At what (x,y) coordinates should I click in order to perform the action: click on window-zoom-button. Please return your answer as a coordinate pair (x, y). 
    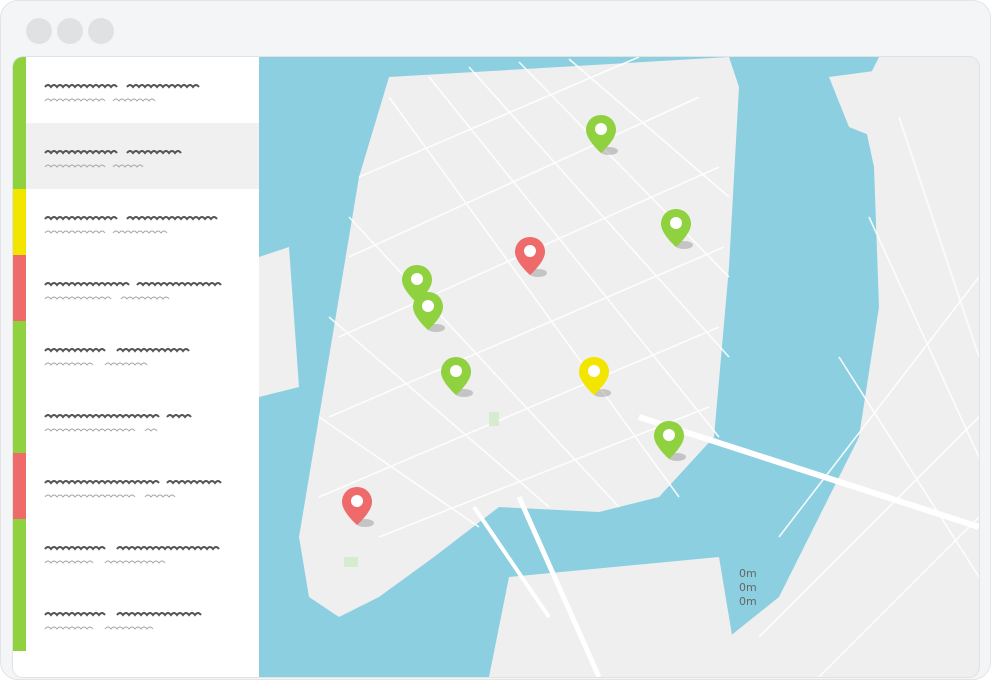
    Looking at the image, I should click on (101, 31).